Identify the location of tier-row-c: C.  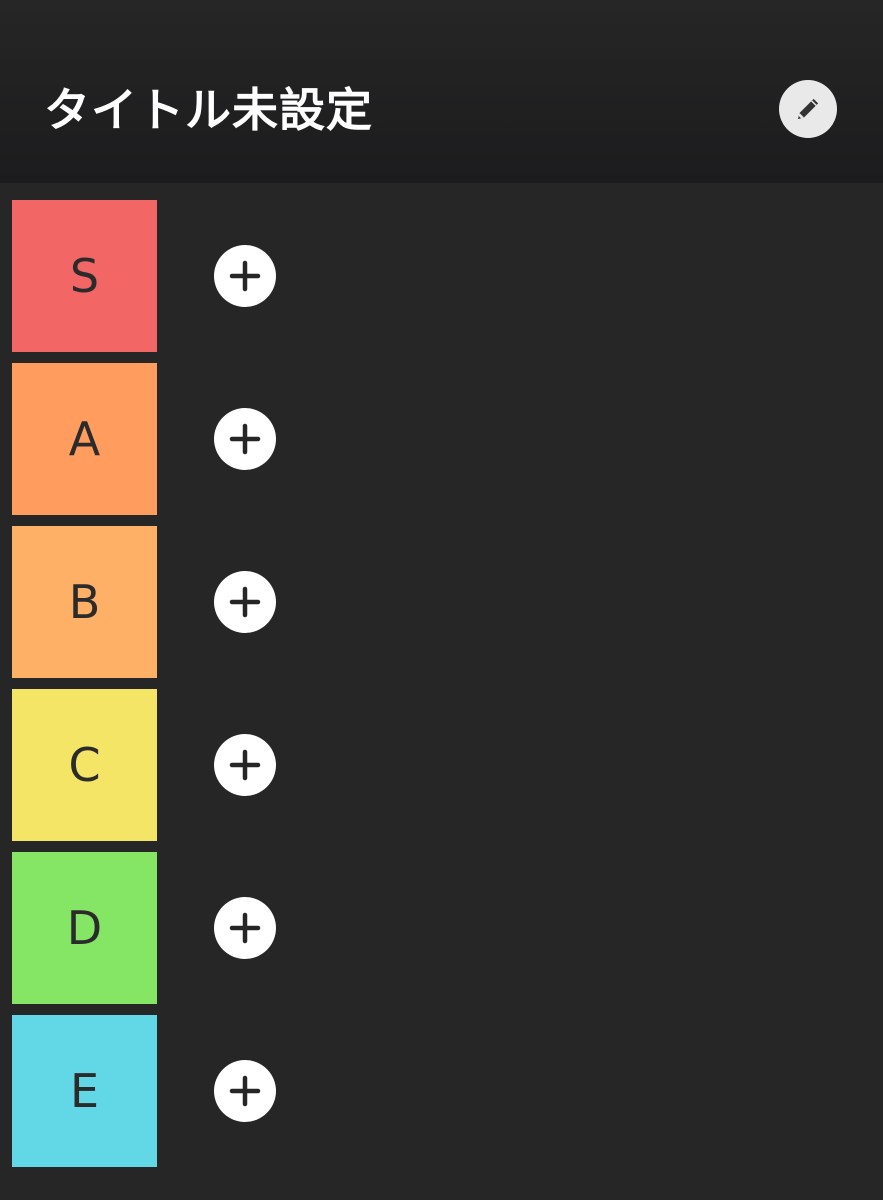
(447, 765).